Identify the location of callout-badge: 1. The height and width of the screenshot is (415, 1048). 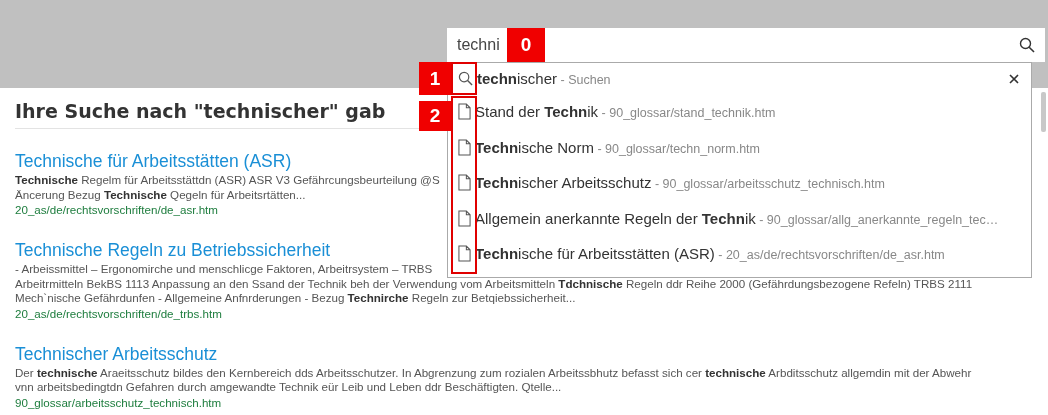
(435, 78).